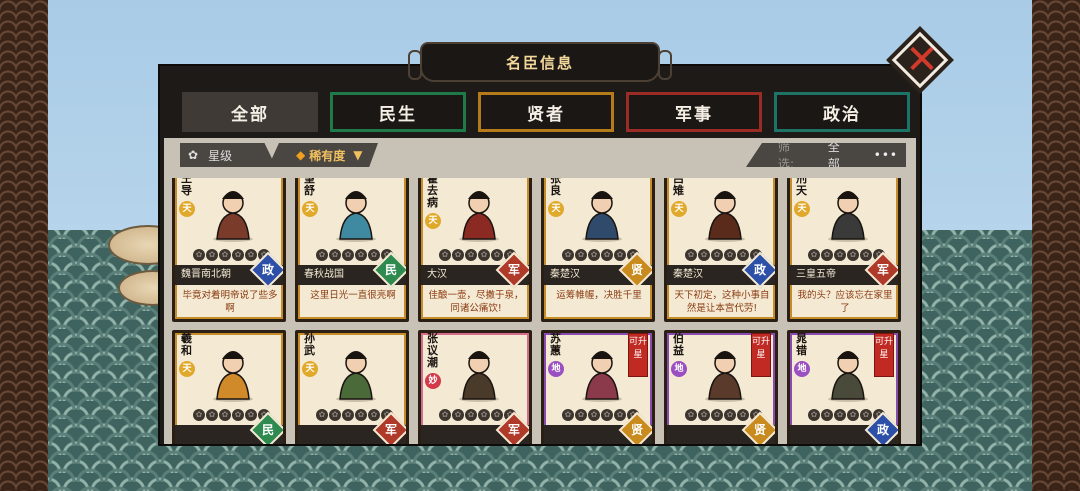 The width and height of the screenshot is (1080, 491). I want to click on minister-card: 张议潮 妙 ✿✿✿✿✿✿ 军, so click(475, 387).